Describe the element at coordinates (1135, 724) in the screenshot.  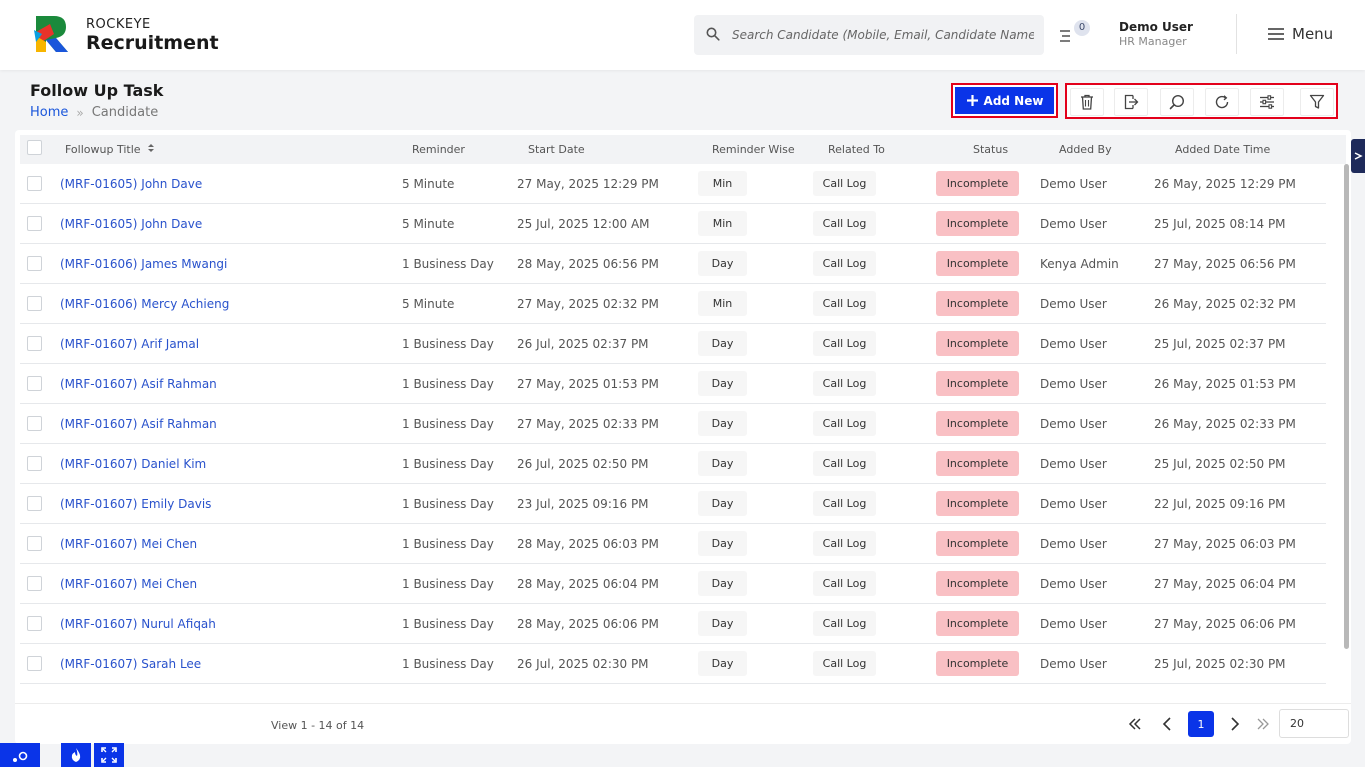
I see `first-page-button` at that location.